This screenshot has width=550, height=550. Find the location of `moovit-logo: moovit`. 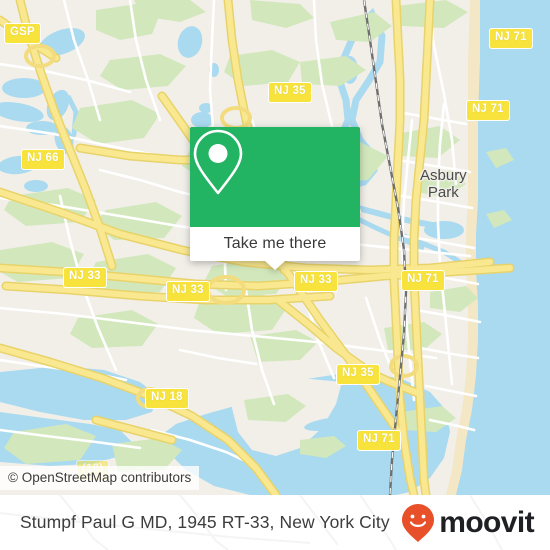

moovit-logo: moovit is located at coordinates (468, 523).